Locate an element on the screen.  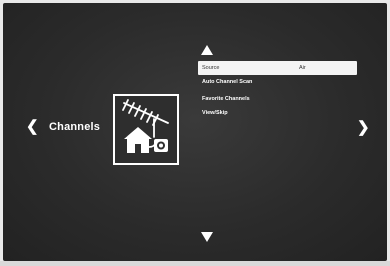
menu-item-label: Favorite Channels is located at coordinates (226, 99).